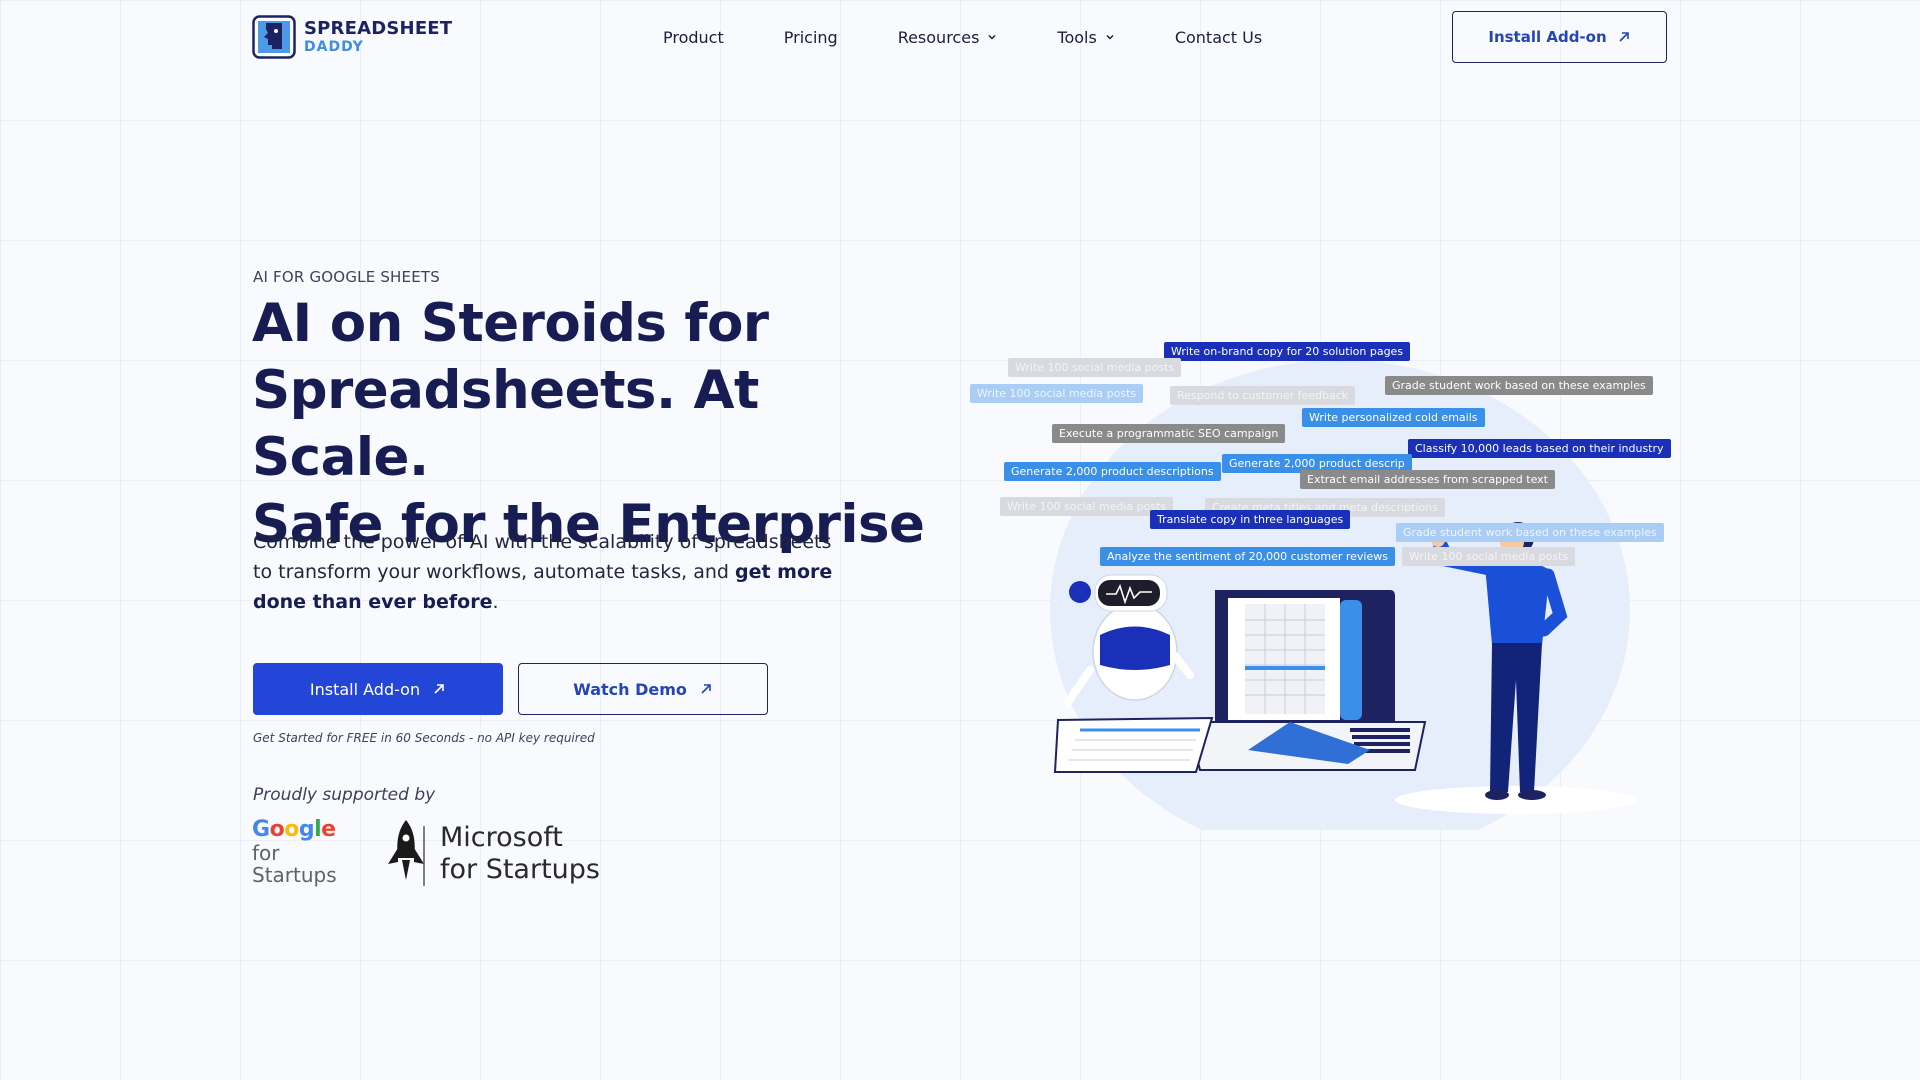 The height and width of the screenshot is (1080, 1920). I want to click on logo-mark-icon, so click(274, 37).